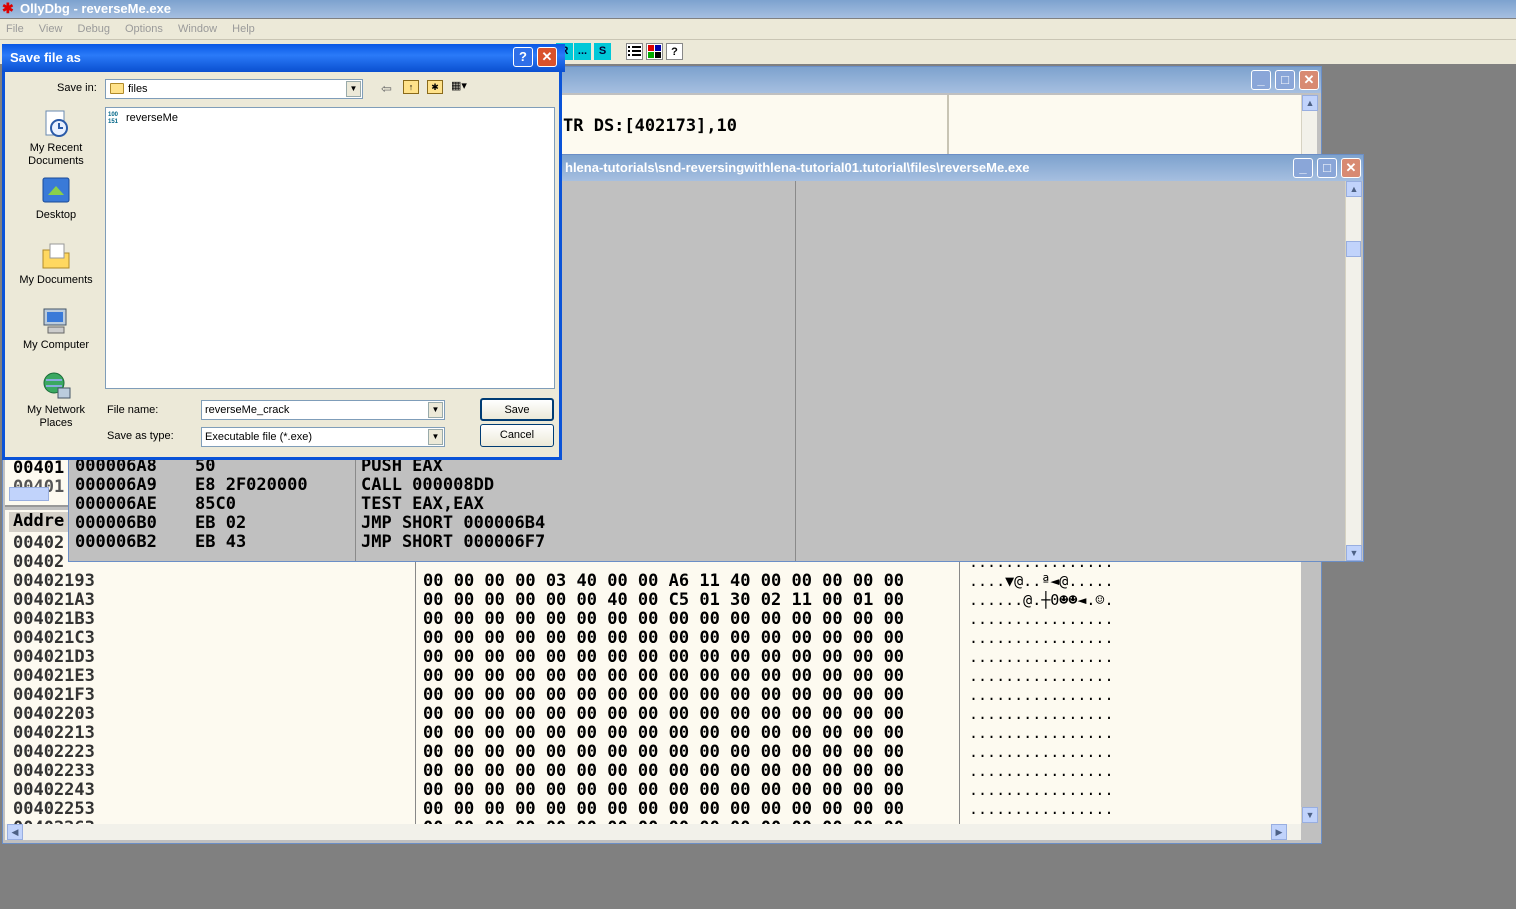  What do you see at coordinates (251, 485) in the screenshot?
I see `disasm-hex: E8 2F020000` at bounding box center [251, 485].